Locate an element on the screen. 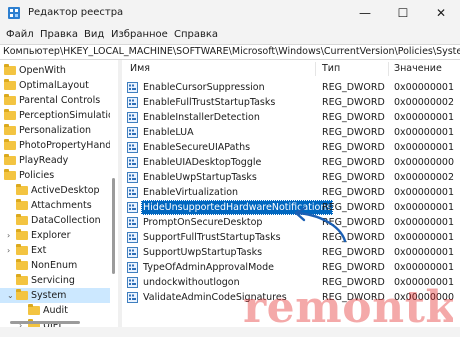  menu-help: Справка is located at coordinates (196, 34).